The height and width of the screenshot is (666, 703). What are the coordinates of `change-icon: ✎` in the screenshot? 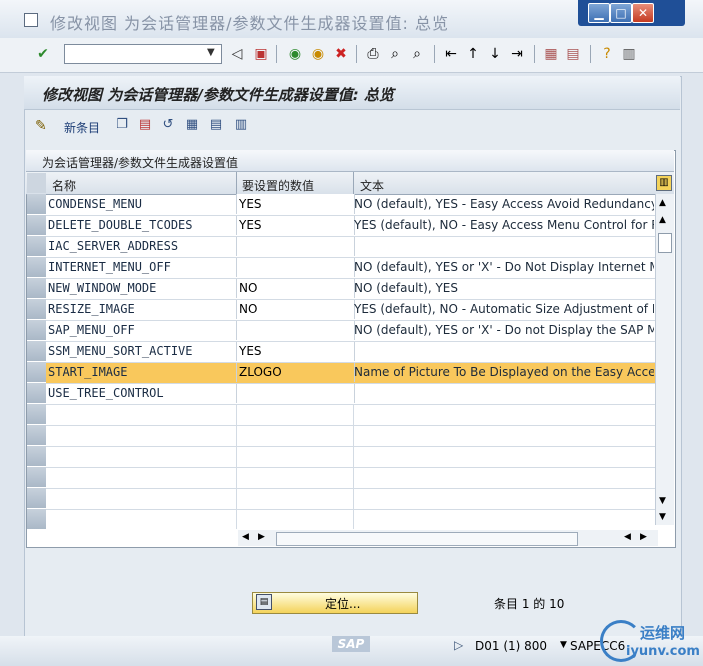 It's located at (41, 126).